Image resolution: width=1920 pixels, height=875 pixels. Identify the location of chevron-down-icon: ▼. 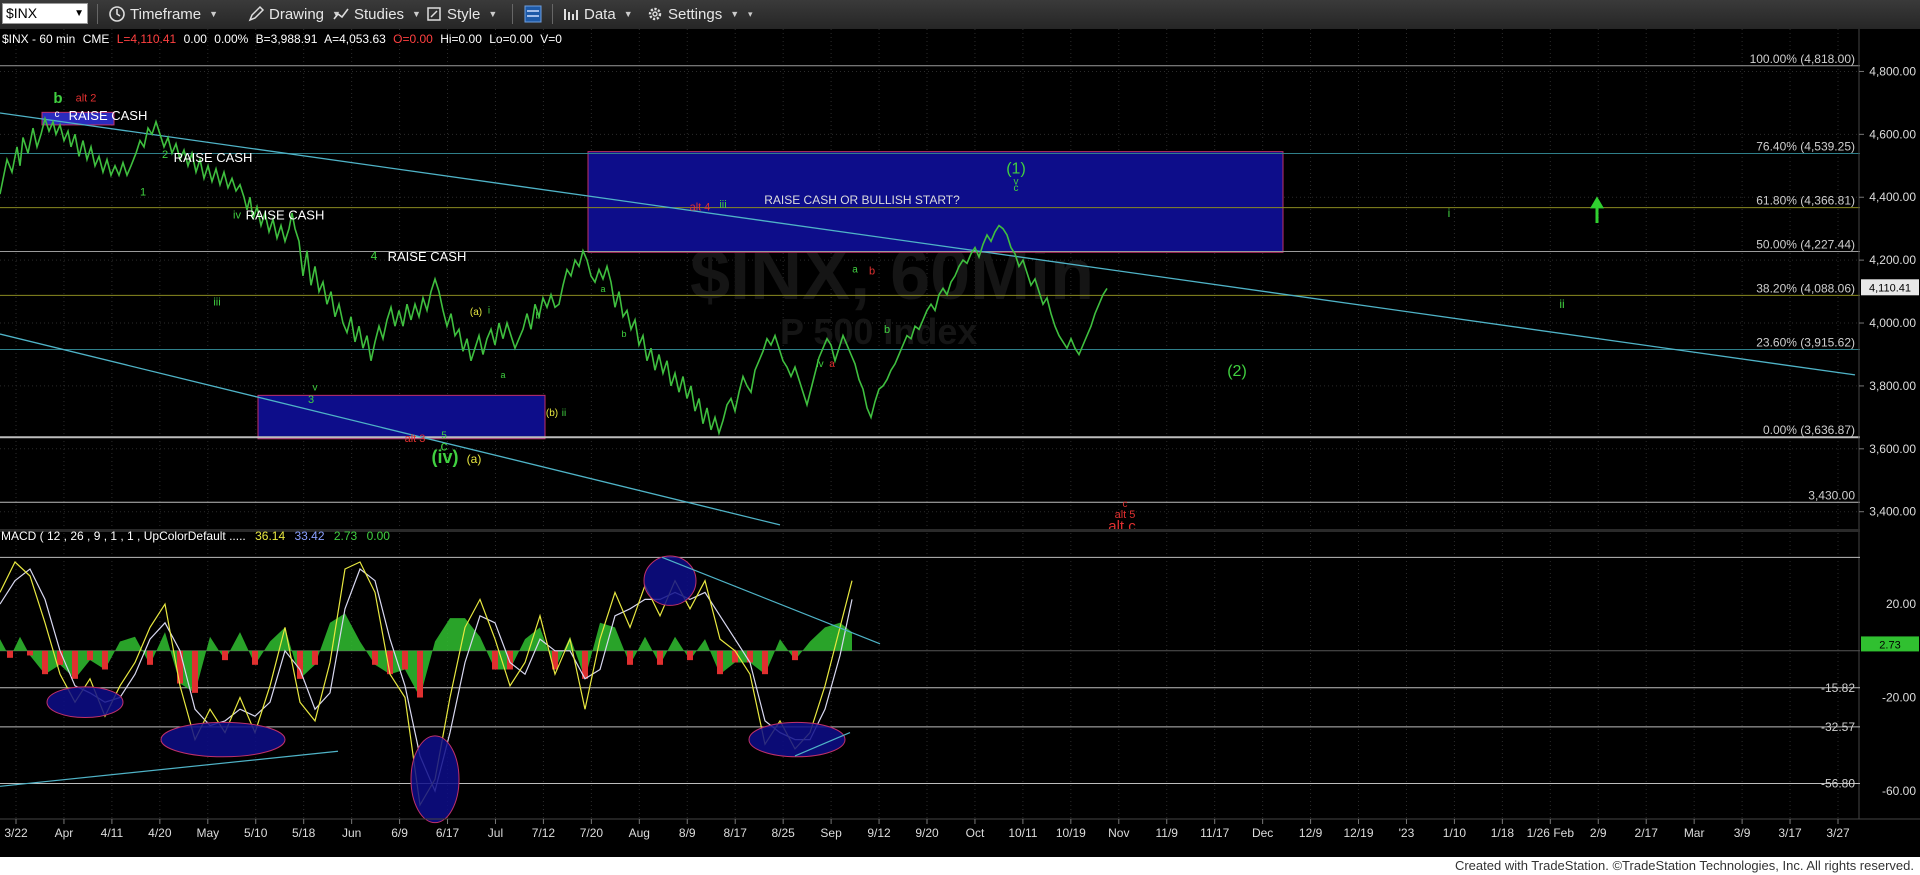
(735, 14).